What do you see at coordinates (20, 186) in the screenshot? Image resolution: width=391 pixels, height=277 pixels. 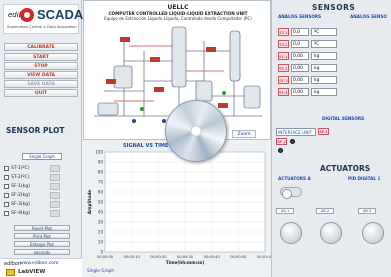 I see `sensor-checkbox-label: SF-1(kg)` at bounding box center [20, 186].